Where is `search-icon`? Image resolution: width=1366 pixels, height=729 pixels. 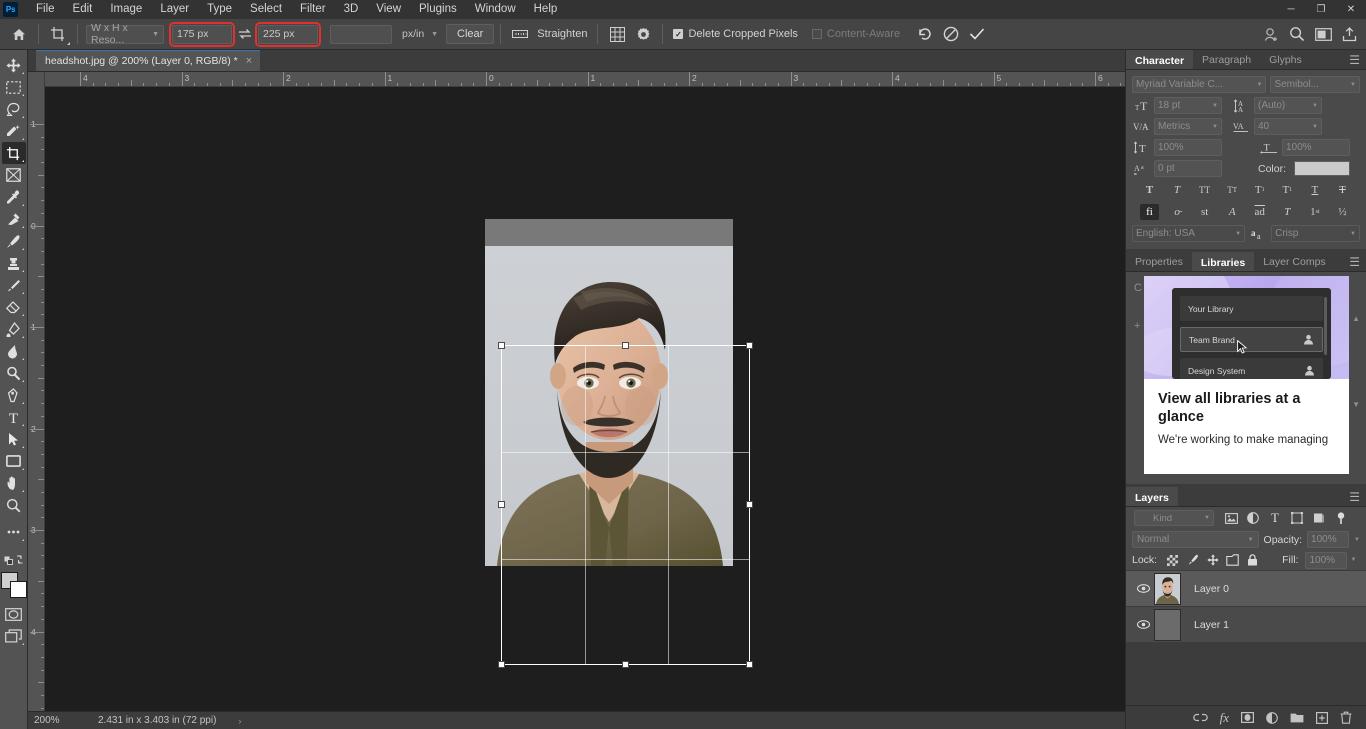 search-icon is located at coordinates (1297, 34).